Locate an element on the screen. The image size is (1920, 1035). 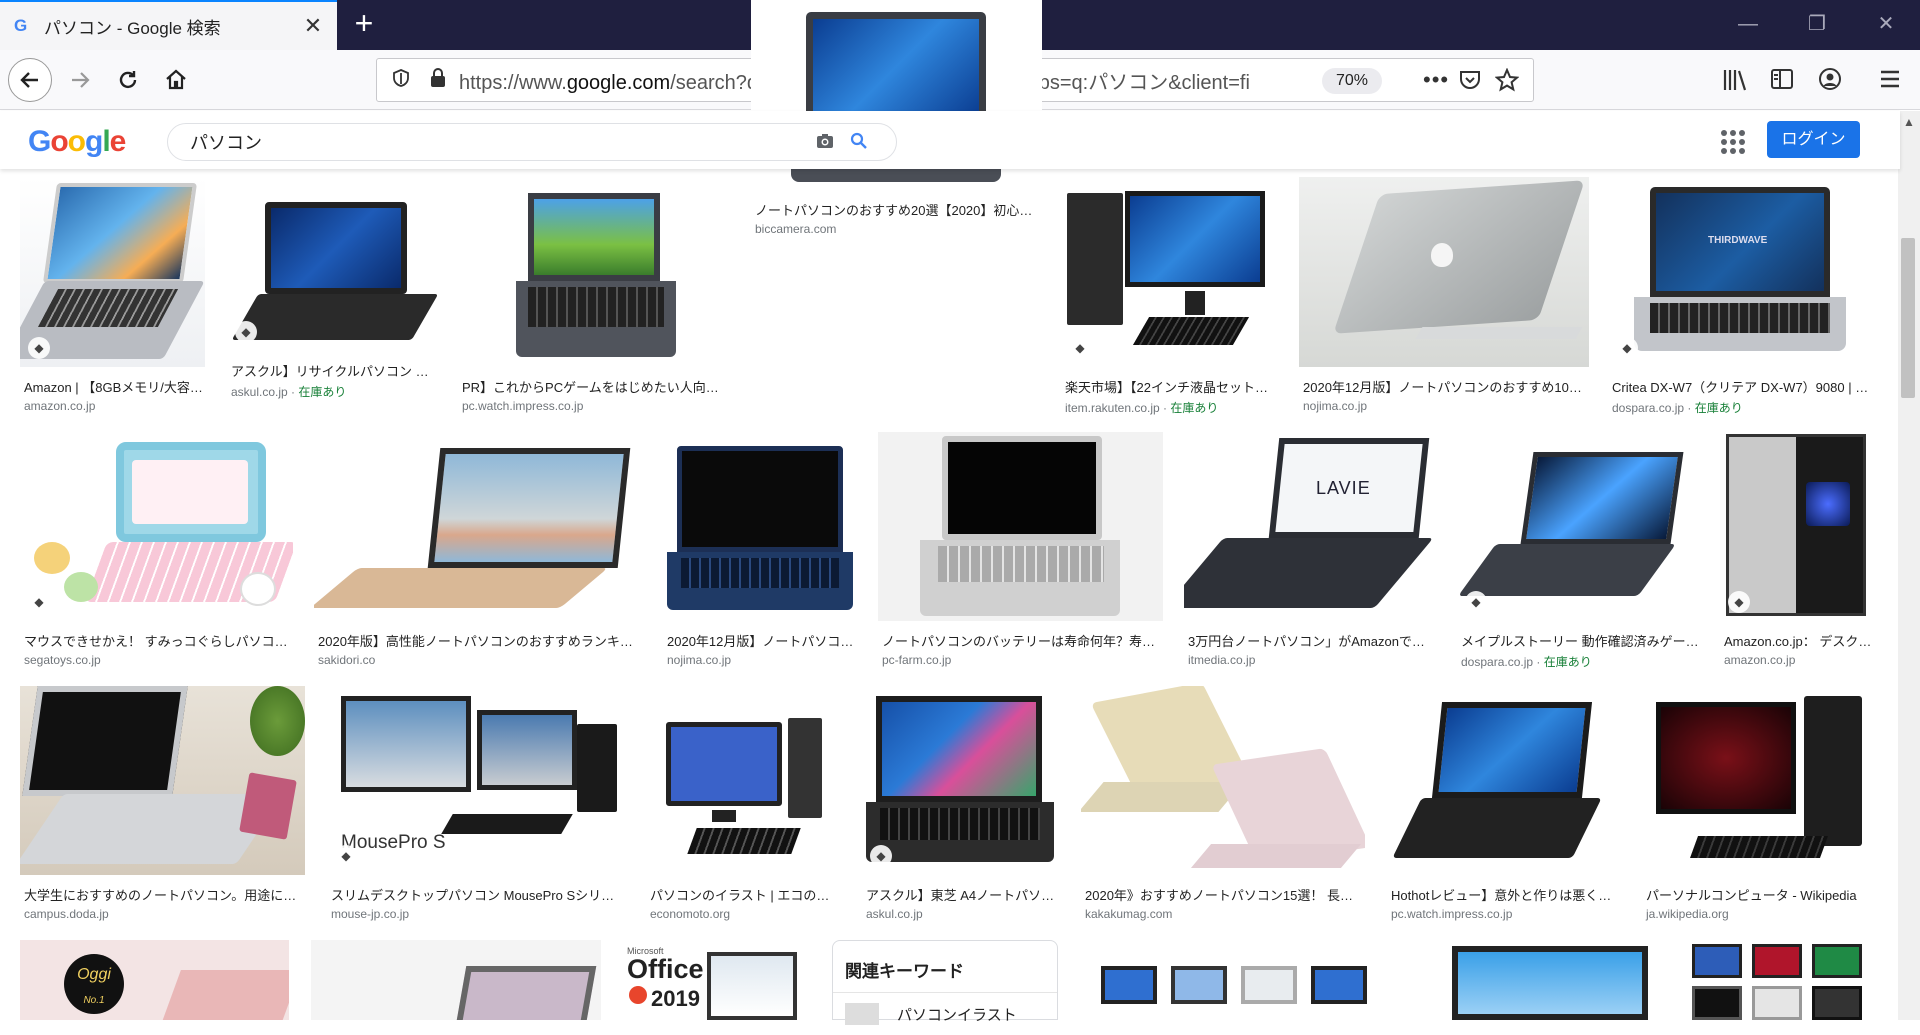
scroll-up-arrow-icon: ▲ is located at coordinates (1909, 122).